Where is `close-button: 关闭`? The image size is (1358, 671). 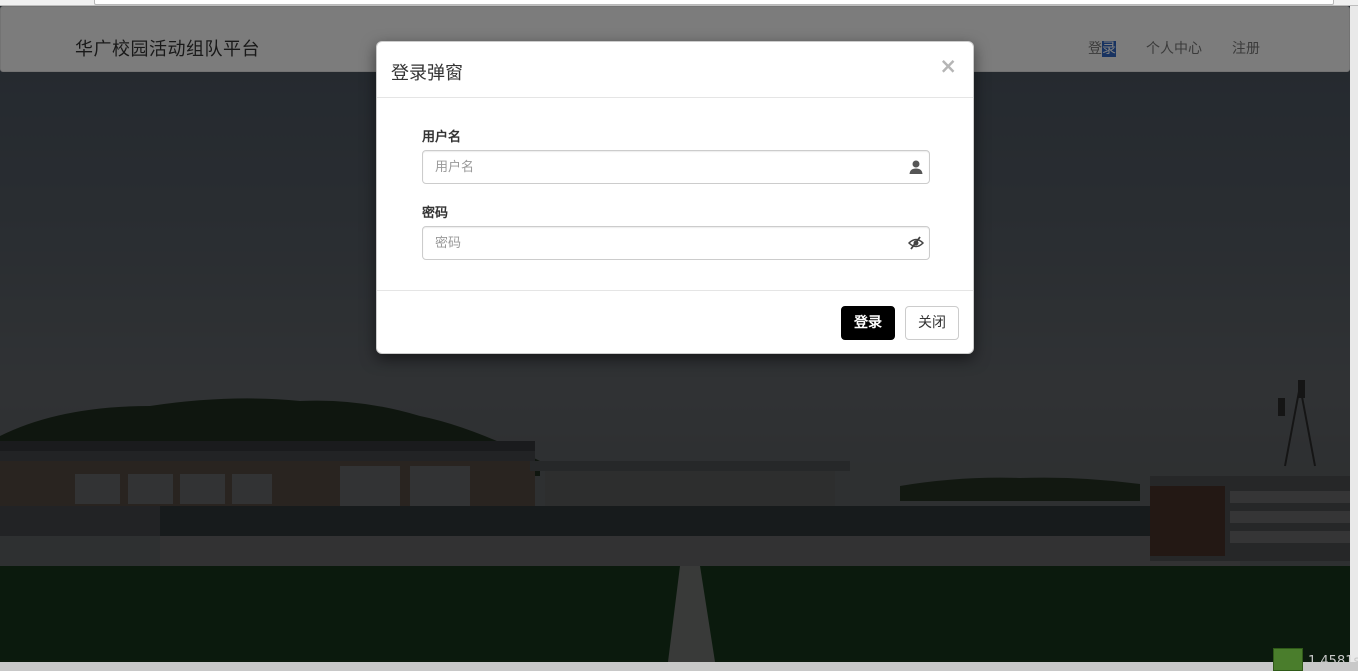
close-button: 关闭 is located at coordinates (932, 323).